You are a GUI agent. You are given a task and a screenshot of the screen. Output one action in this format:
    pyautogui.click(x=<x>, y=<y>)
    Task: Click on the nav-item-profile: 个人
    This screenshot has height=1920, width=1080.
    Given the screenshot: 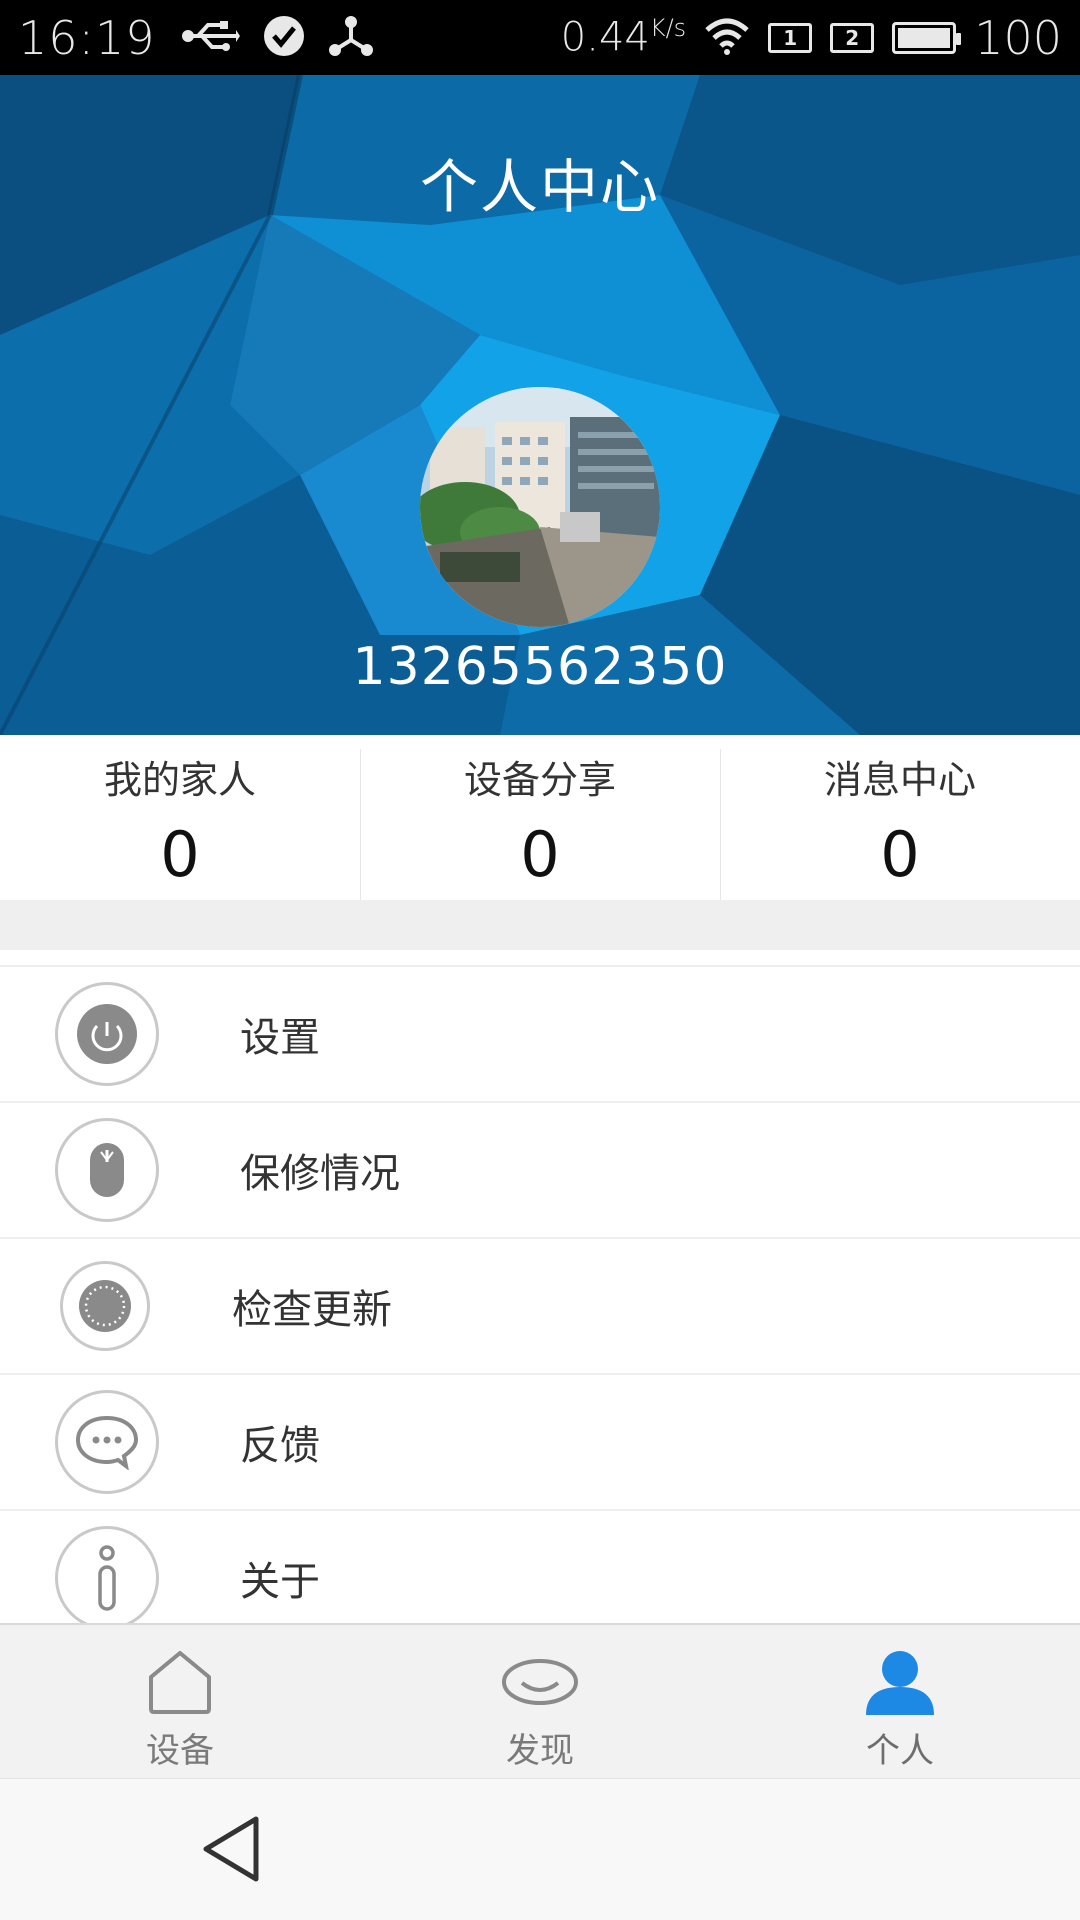 What is the action you would take?
    pyautogui.click(x=900, y=1701)
    